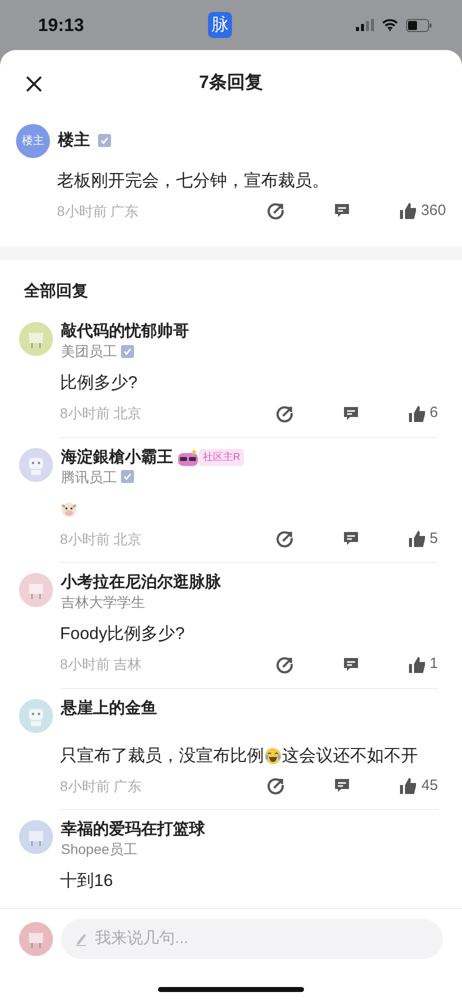 The height and width of the screenshot is (1000, 462). What do you see at coordinates (133, 830) in the screenshot?
I see `author-name: 幸福的爱玛在打篮球` at bounding box center [133, 830].